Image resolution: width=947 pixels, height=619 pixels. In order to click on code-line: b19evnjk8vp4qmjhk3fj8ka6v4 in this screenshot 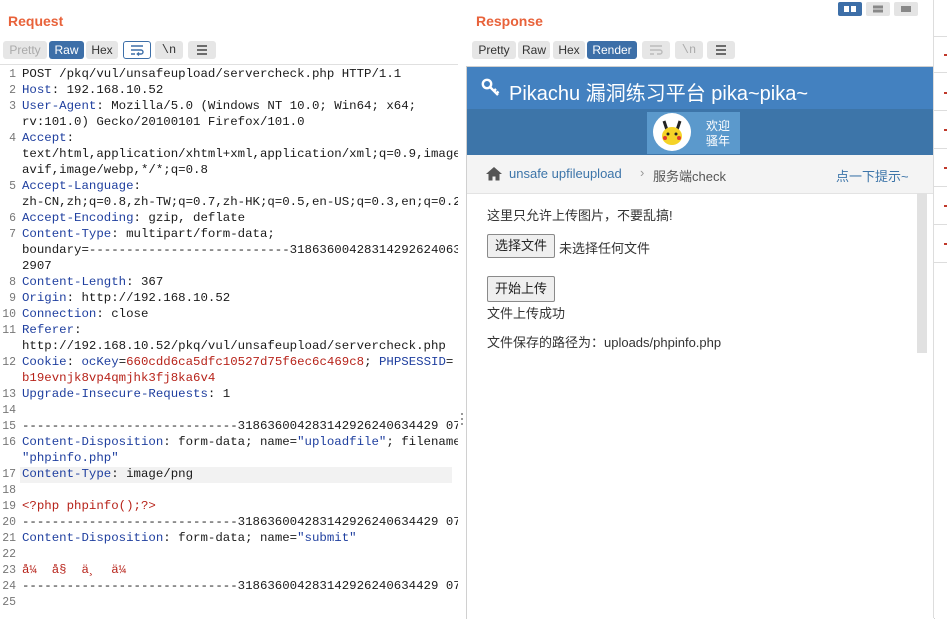, I will do `click(119, 378)`.